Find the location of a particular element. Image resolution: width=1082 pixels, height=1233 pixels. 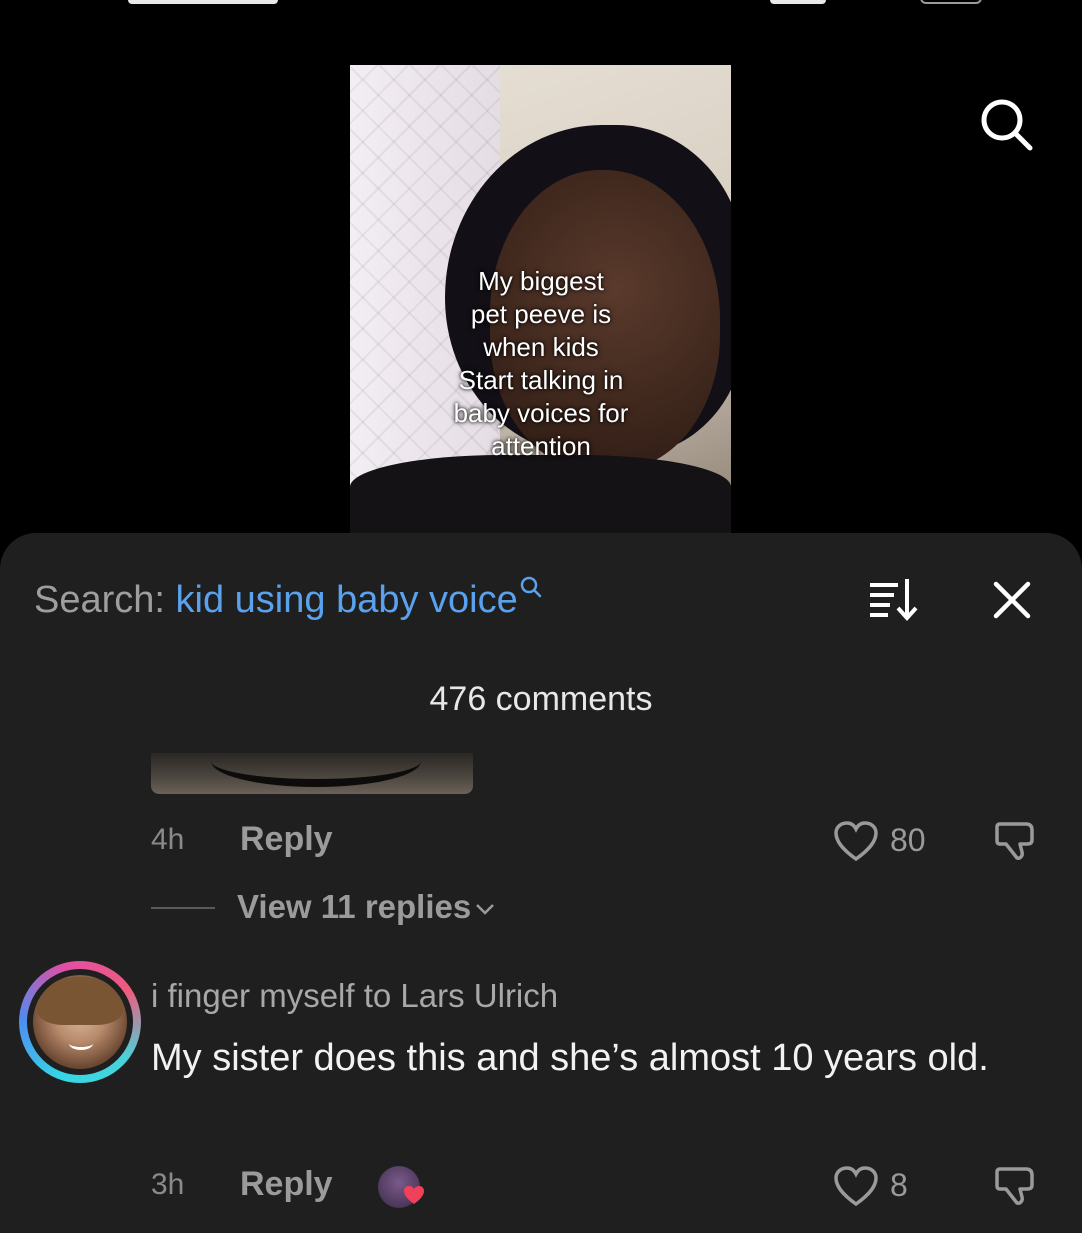

comment-username: i finger myself to Lars Ulrich is located at coordinates (354, 996).